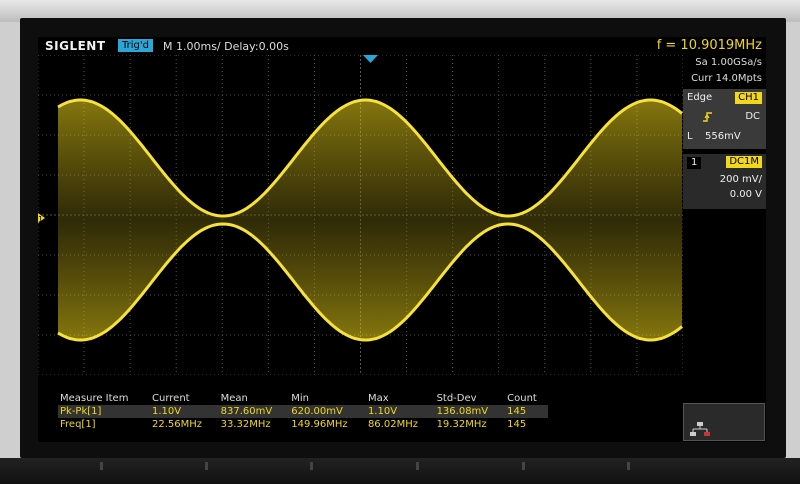 The width and height of the screenshot is (800, 484). I want to click on trigger-type: Edge, so click(700, 97).